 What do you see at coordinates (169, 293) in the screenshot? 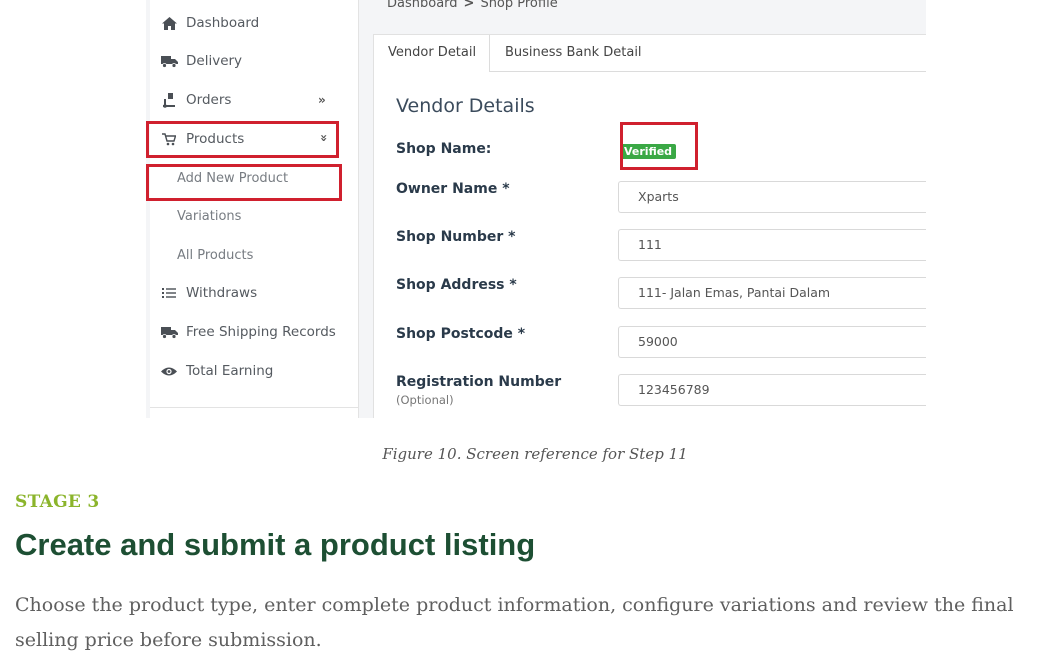
I see `list-icon` at bounding box center [169, 293].